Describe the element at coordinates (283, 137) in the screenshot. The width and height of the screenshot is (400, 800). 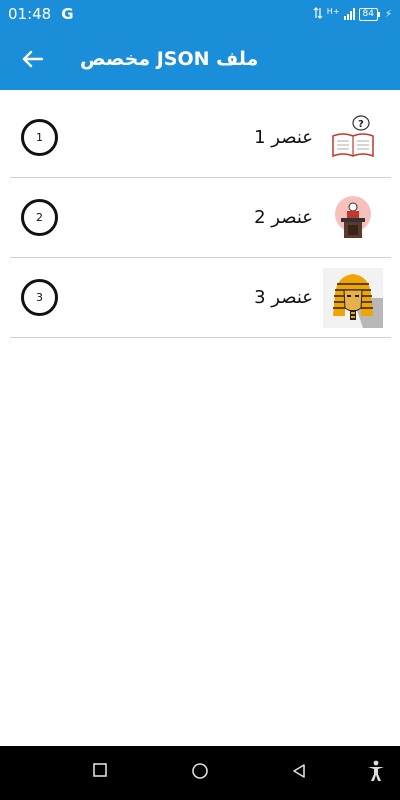
I see `item-label: عنصر 1` at that location.